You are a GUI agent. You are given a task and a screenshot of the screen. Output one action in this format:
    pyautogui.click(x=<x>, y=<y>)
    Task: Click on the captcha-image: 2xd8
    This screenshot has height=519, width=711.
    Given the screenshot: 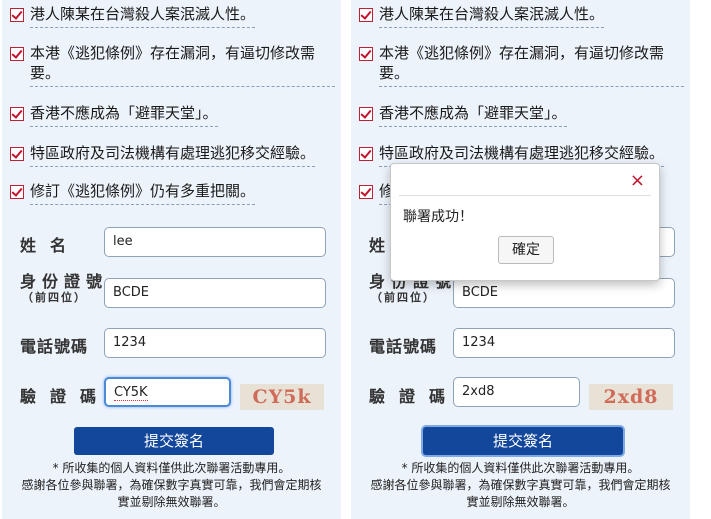 What is the action you would take?
    pyautogui.click(x=631, y=397)
    